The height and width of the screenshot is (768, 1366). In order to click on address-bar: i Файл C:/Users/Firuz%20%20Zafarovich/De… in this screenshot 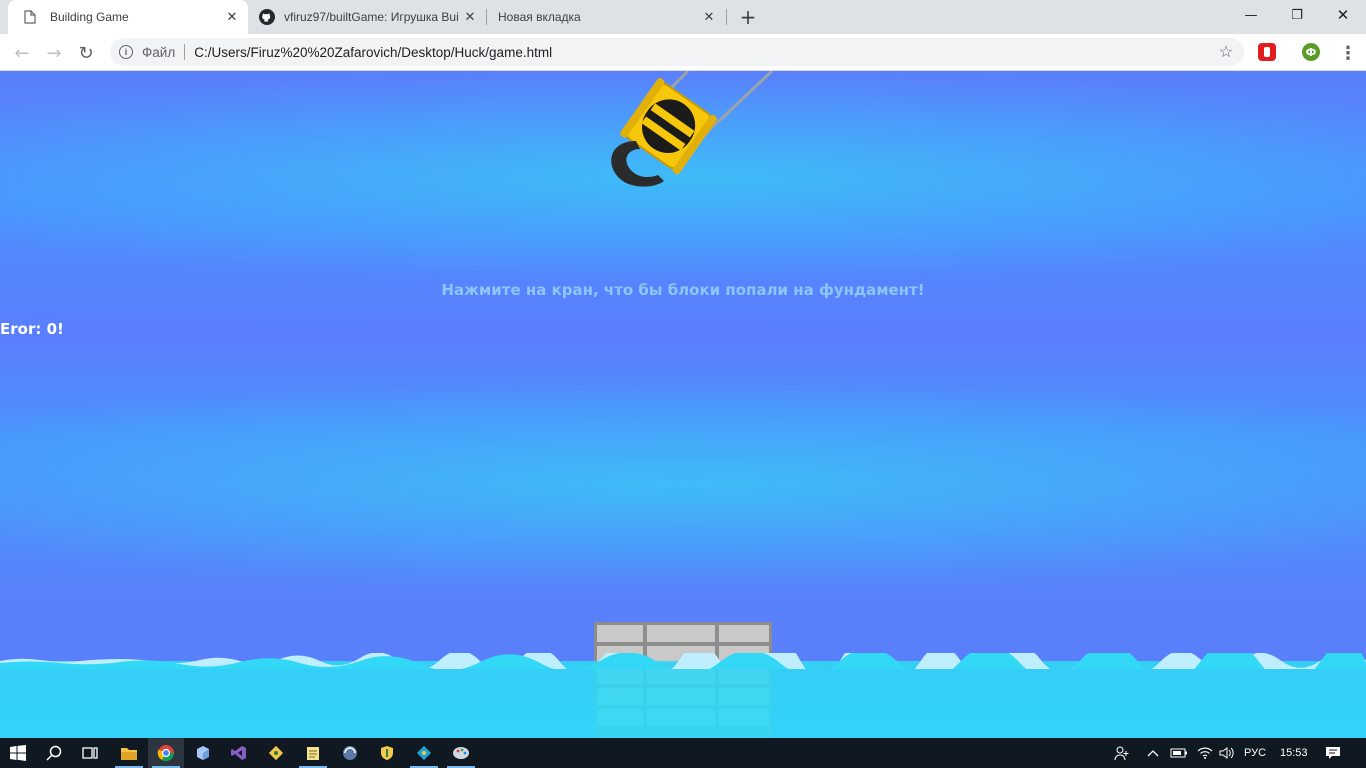, I will do `click(677, 52)`.